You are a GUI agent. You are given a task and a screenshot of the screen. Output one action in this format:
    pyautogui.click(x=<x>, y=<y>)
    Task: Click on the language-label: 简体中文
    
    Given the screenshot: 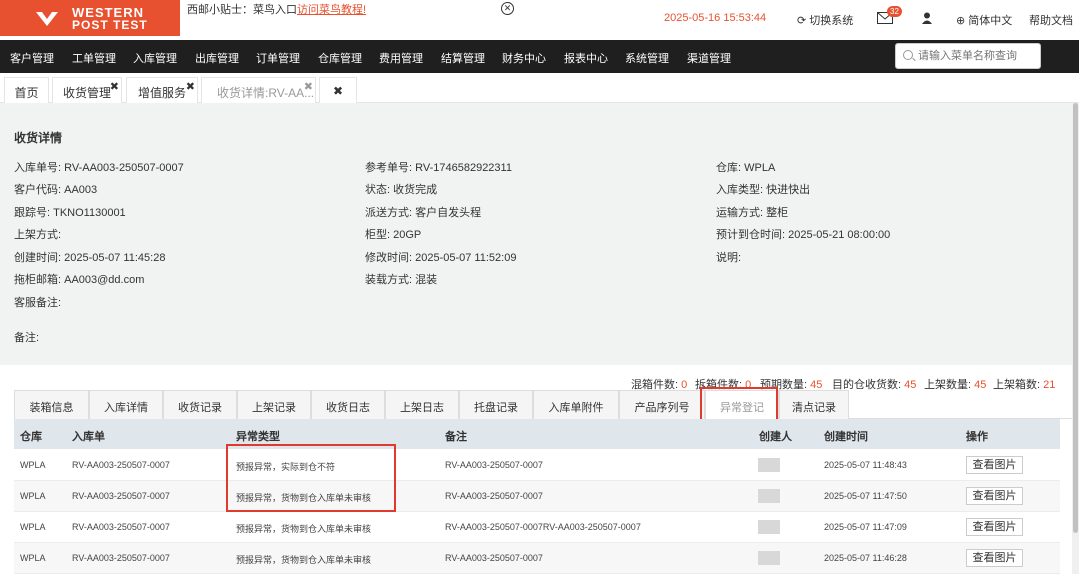 What is the action you would take?
    pyautogui.click(x=990, y=21)
    